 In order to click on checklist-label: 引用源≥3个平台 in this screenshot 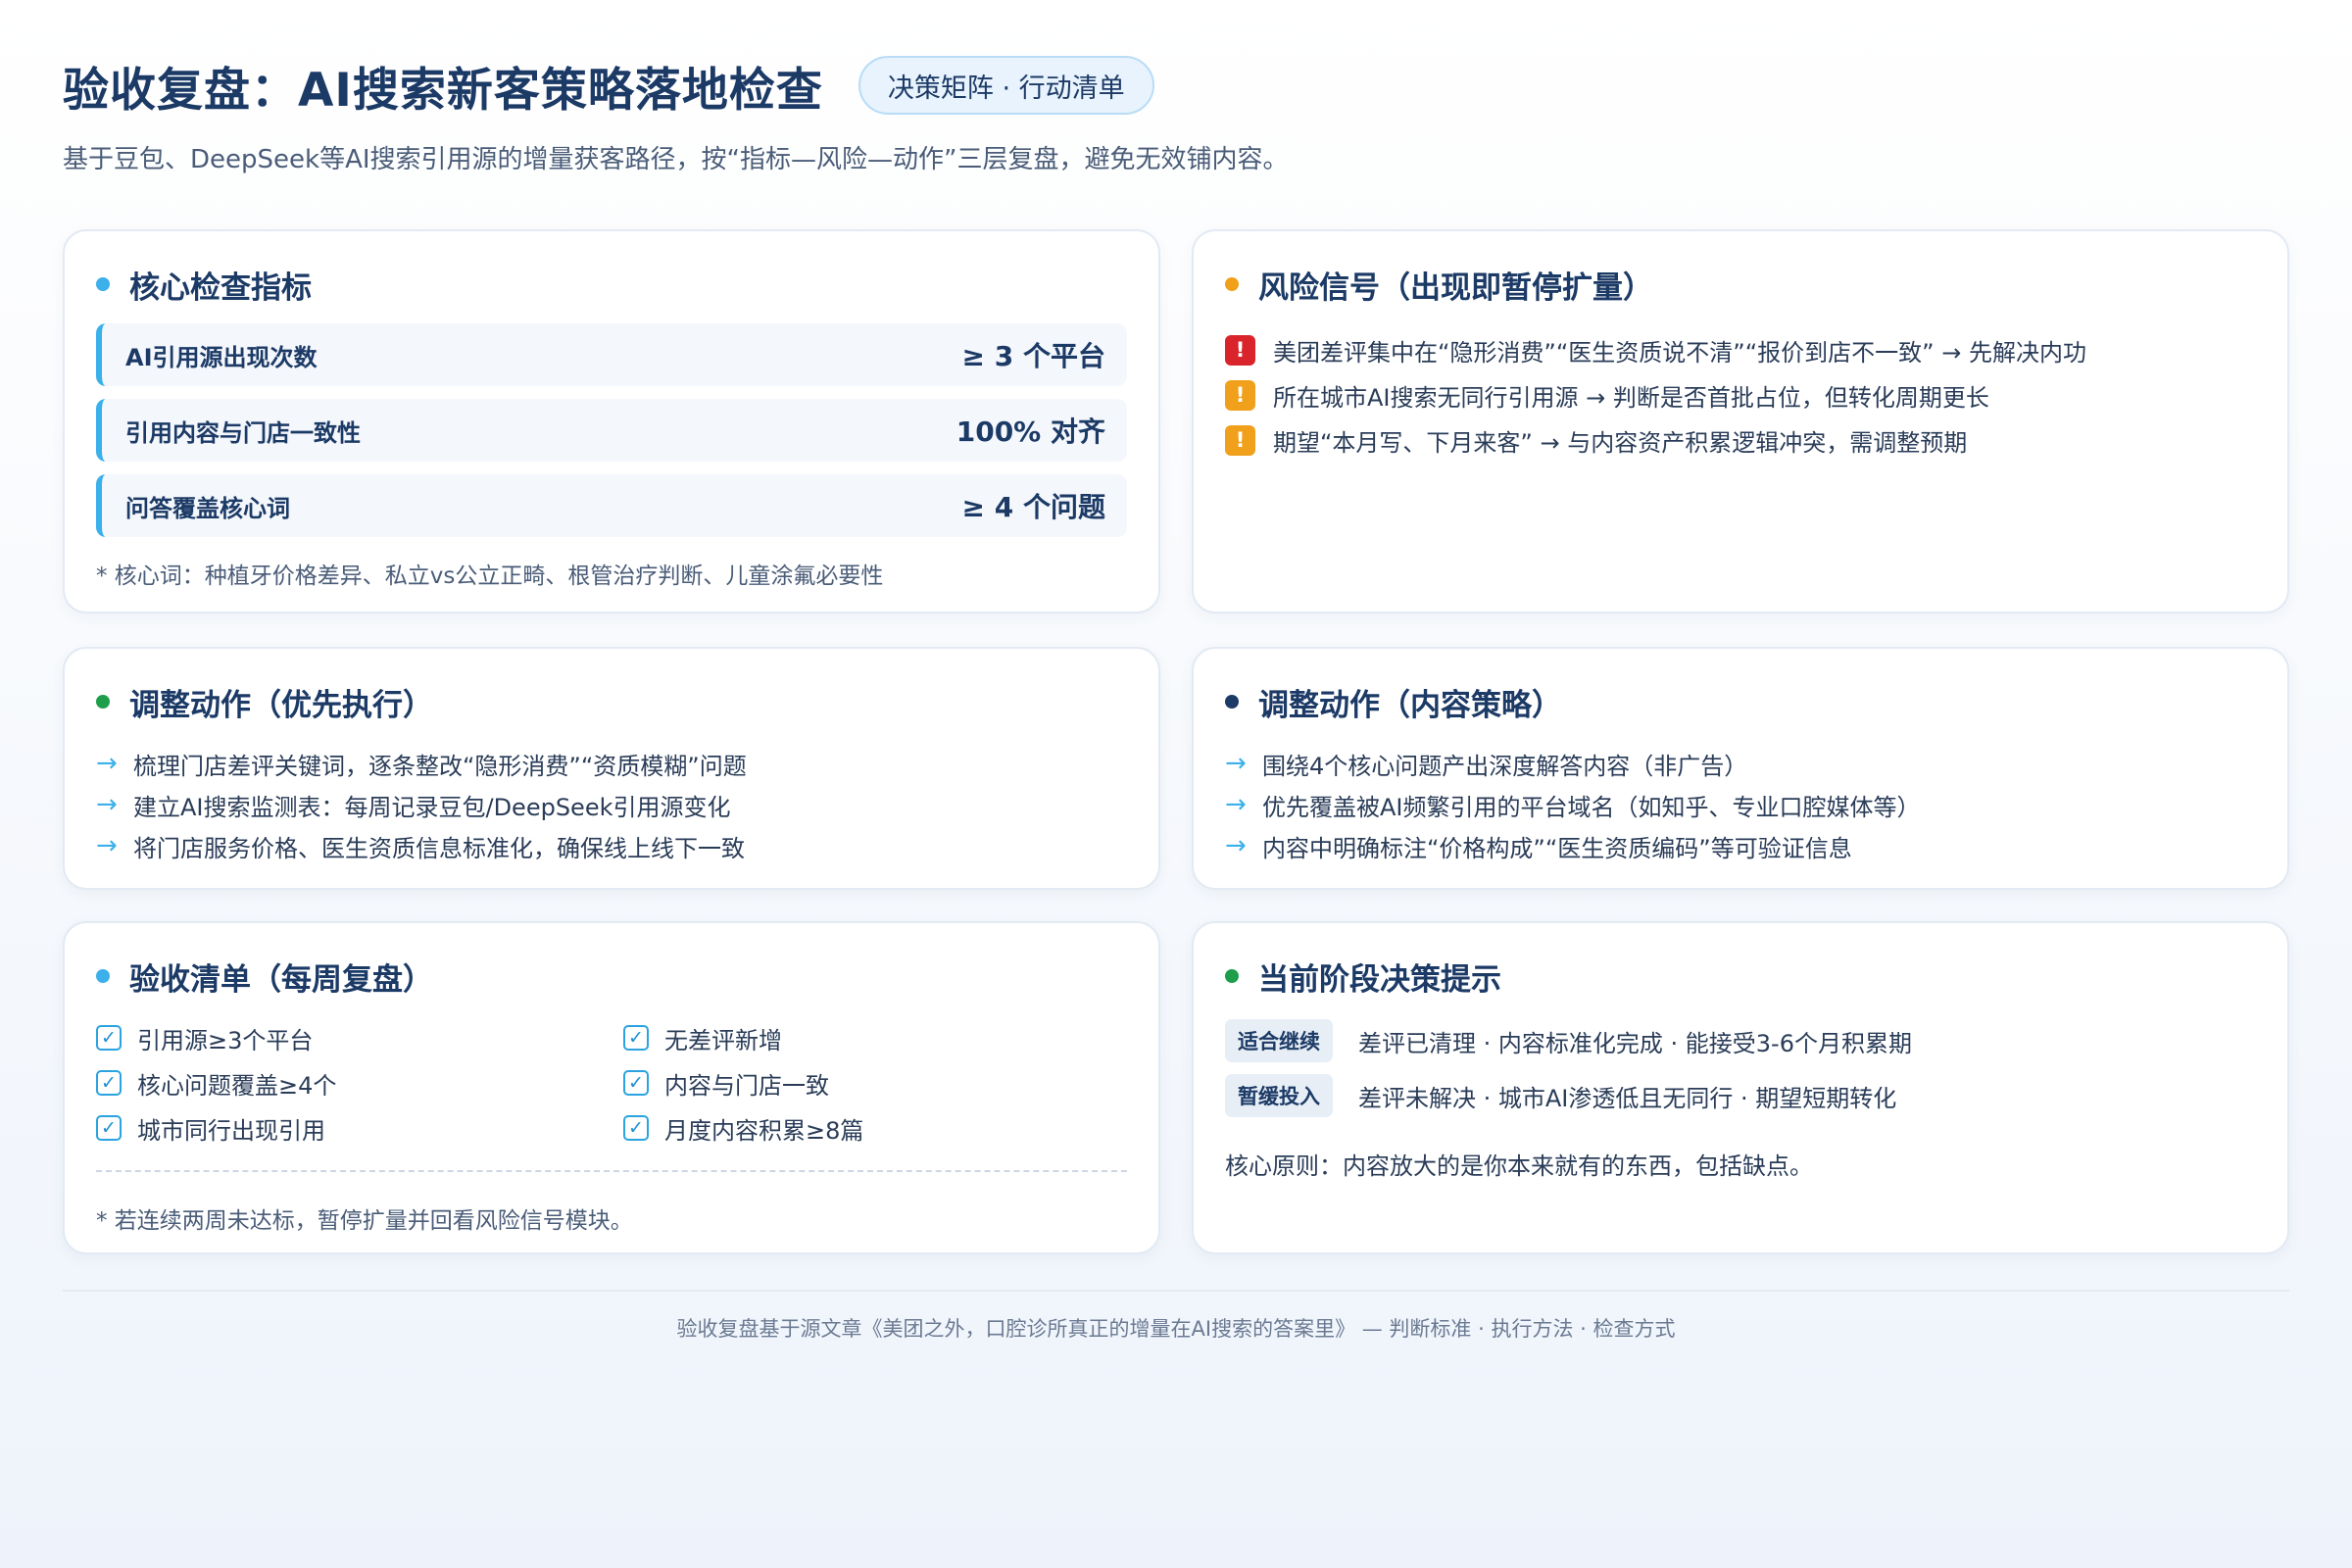, I will do `click(225, 1040)`.